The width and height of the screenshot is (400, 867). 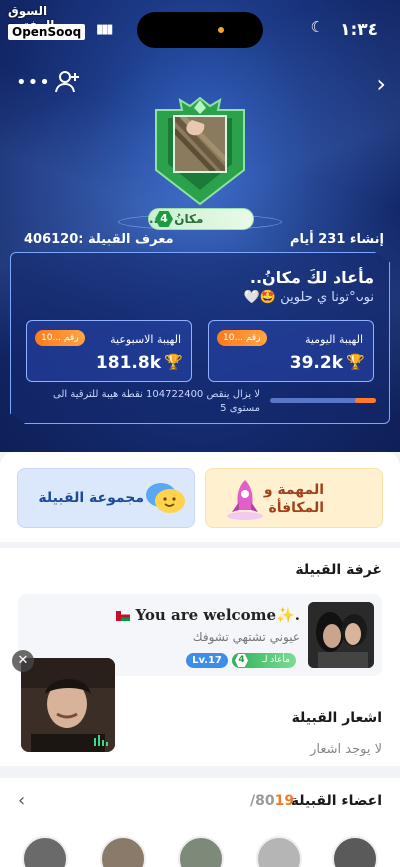 I want to click on more-icon: •••, so click(x=33, y=82).